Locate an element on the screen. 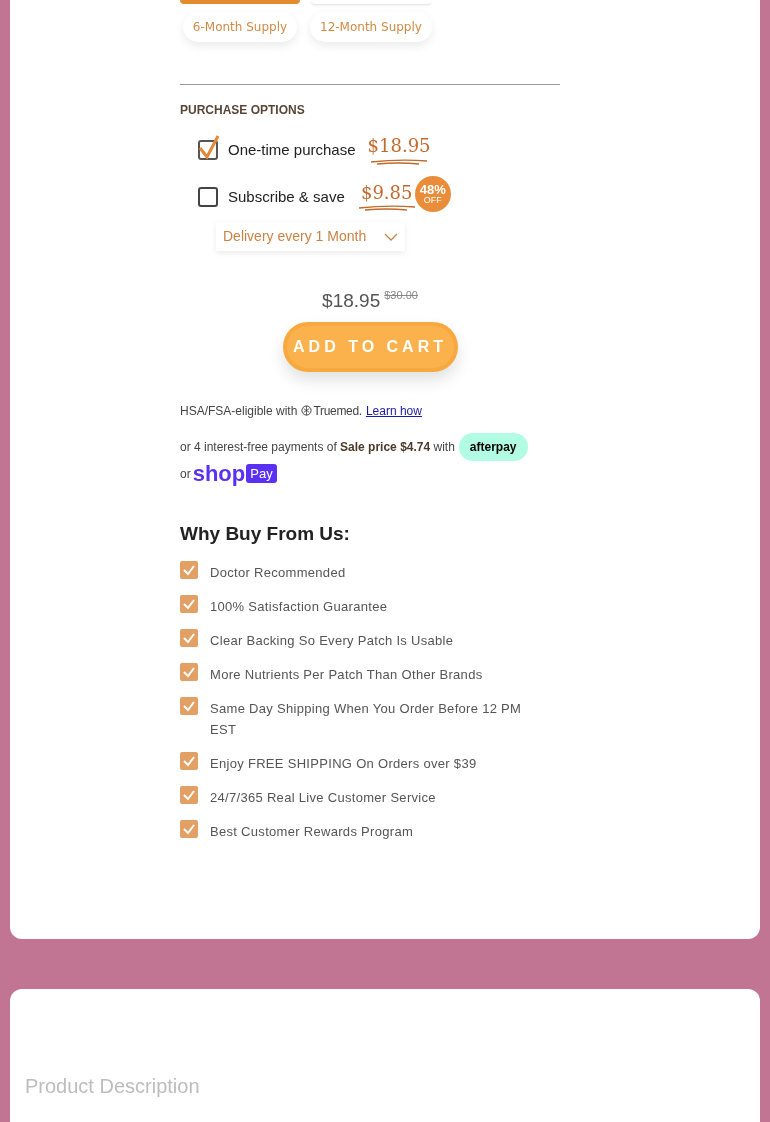 The image size is (770, 1122). sale-price: $18.95 is located at coordinates (351, 301).